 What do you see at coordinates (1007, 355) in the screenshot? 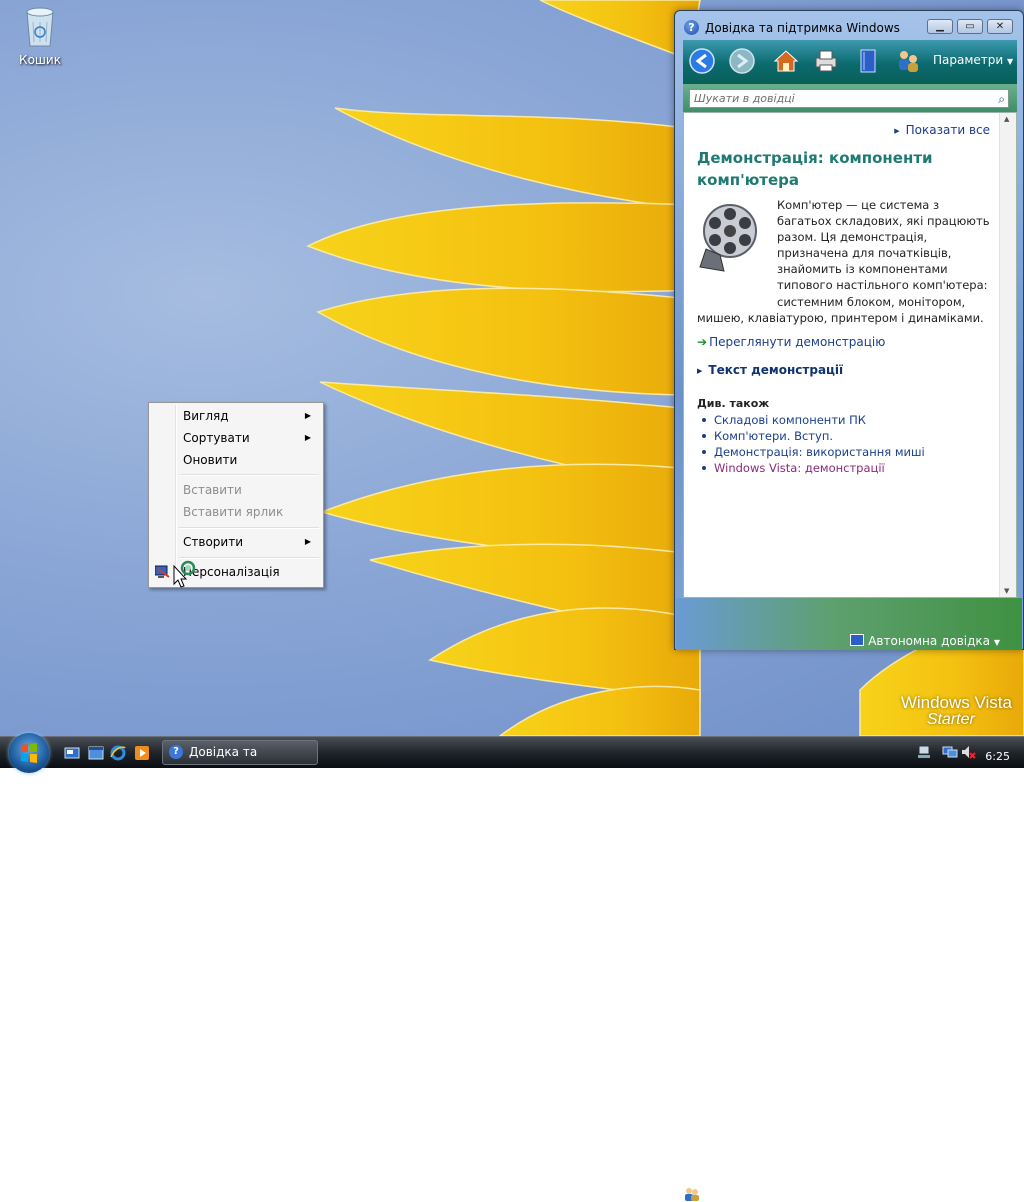
I see `content-scrollbar: ▲ ▼` at bounding box center [1007, 355].